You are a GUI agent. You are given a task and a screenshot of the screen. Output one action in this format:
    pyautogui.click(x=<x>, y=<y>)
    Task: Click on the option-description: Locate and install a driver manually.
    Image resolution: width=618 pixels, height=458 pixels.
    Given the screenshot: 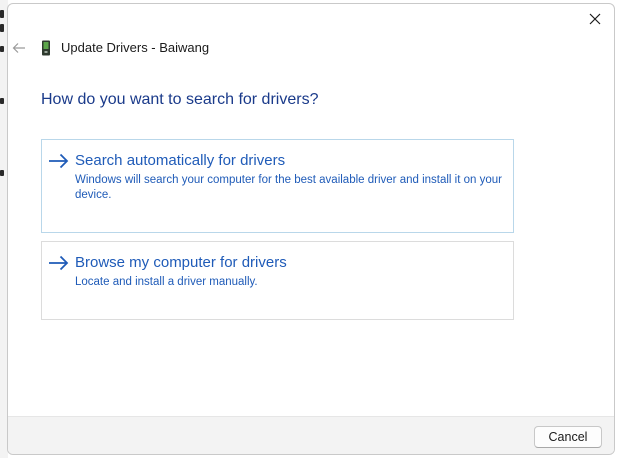 What is the action you would take?
    pyautogui.click(x=166, y=282)
    